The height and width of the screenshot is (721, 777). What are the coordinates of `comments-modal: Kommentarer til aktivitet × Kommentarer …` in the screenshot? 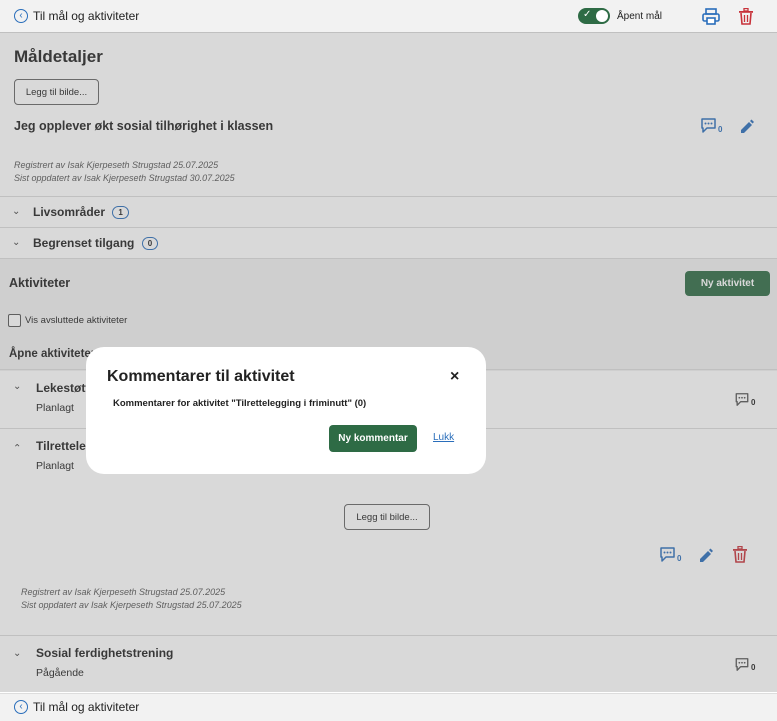 It's located at (286, 410).